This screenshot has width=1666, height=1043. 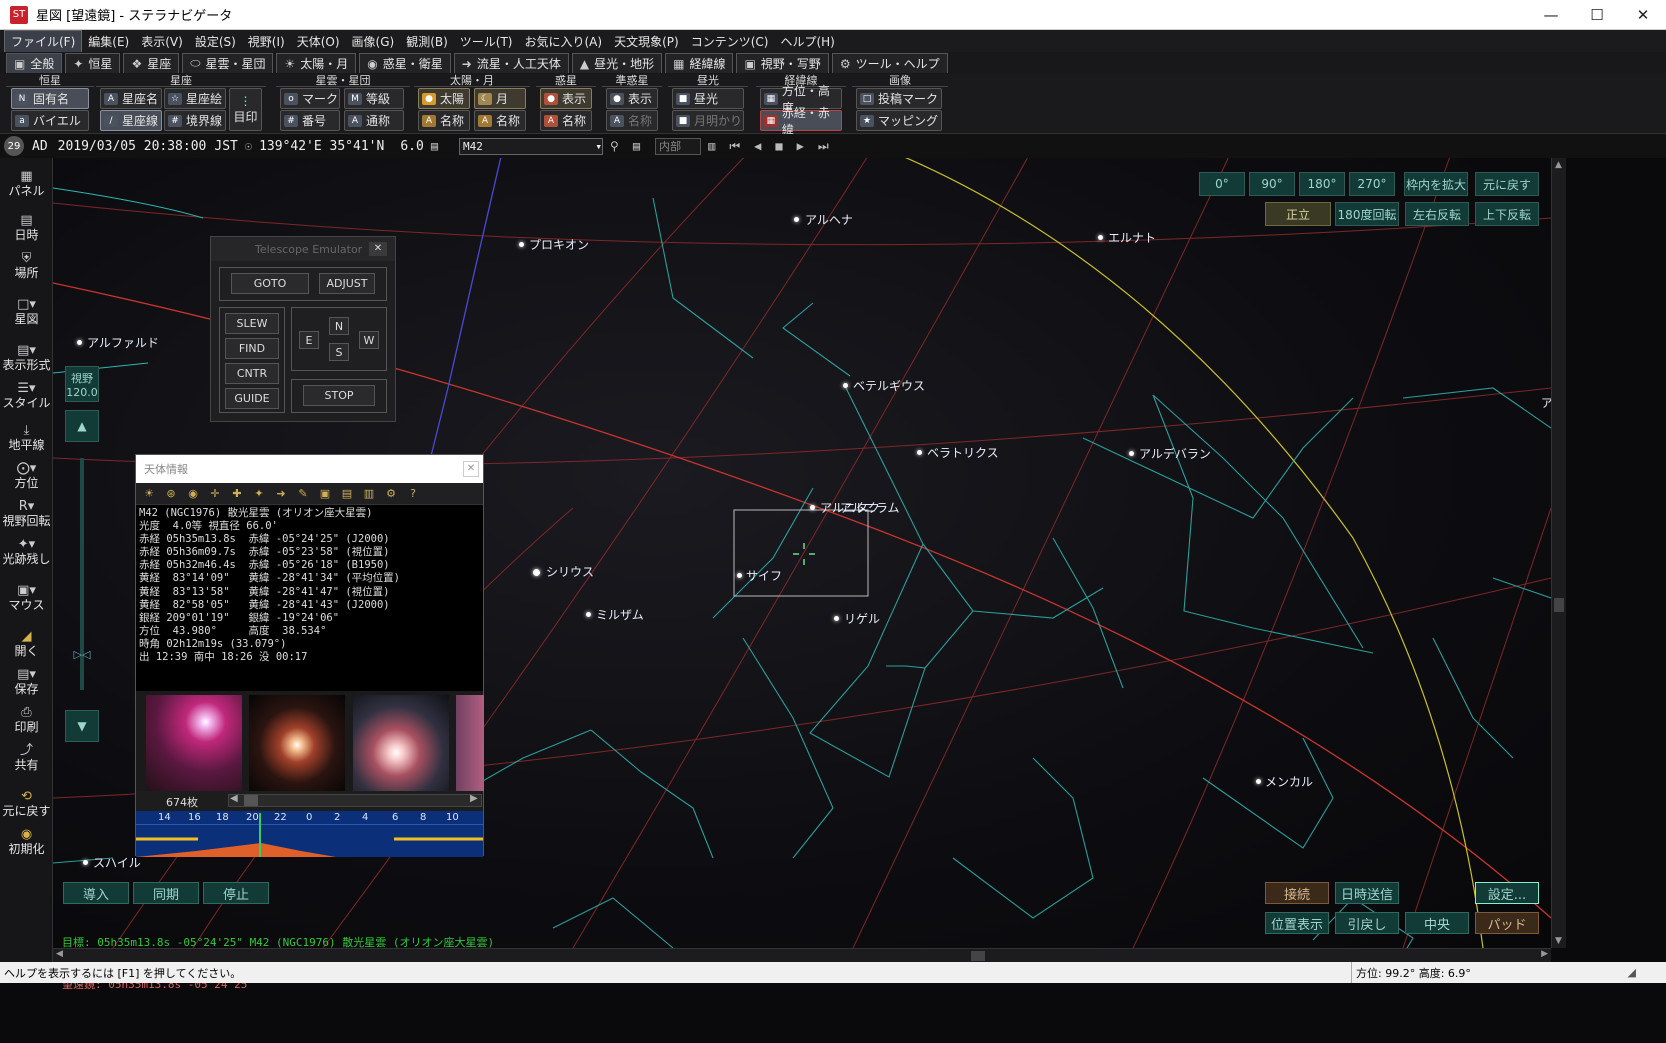 I want to click on view-undo-button: 元に戻す, so click(x=1507, y=184).